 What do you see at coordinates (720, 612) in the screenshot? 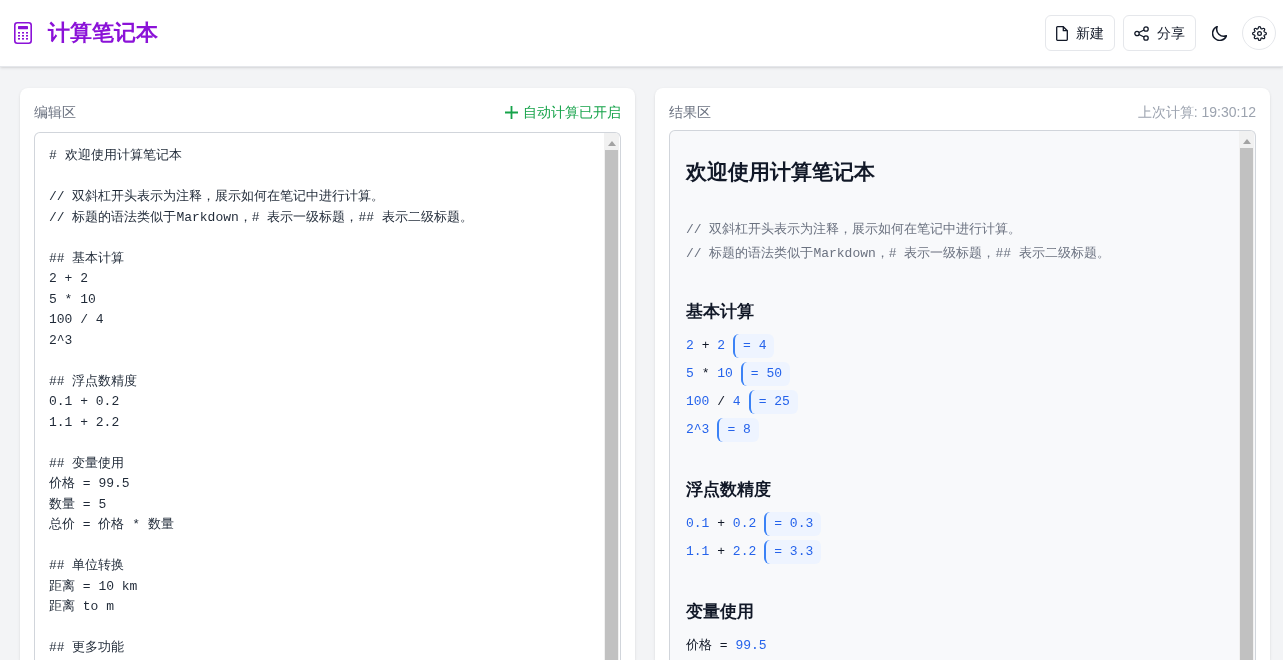
I see `section-heading: 变量使用` at bounding box center [720, 612].